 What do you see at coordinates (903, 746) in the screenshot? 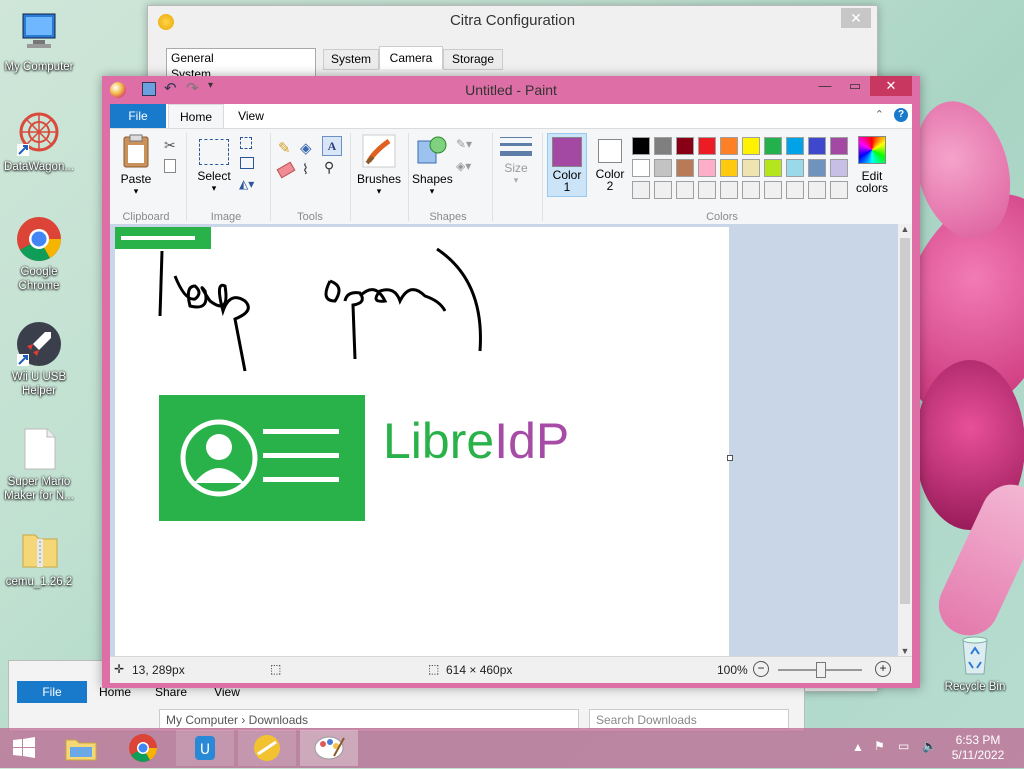
I see `network-icon: ▭` at bounding box center [903, 746].